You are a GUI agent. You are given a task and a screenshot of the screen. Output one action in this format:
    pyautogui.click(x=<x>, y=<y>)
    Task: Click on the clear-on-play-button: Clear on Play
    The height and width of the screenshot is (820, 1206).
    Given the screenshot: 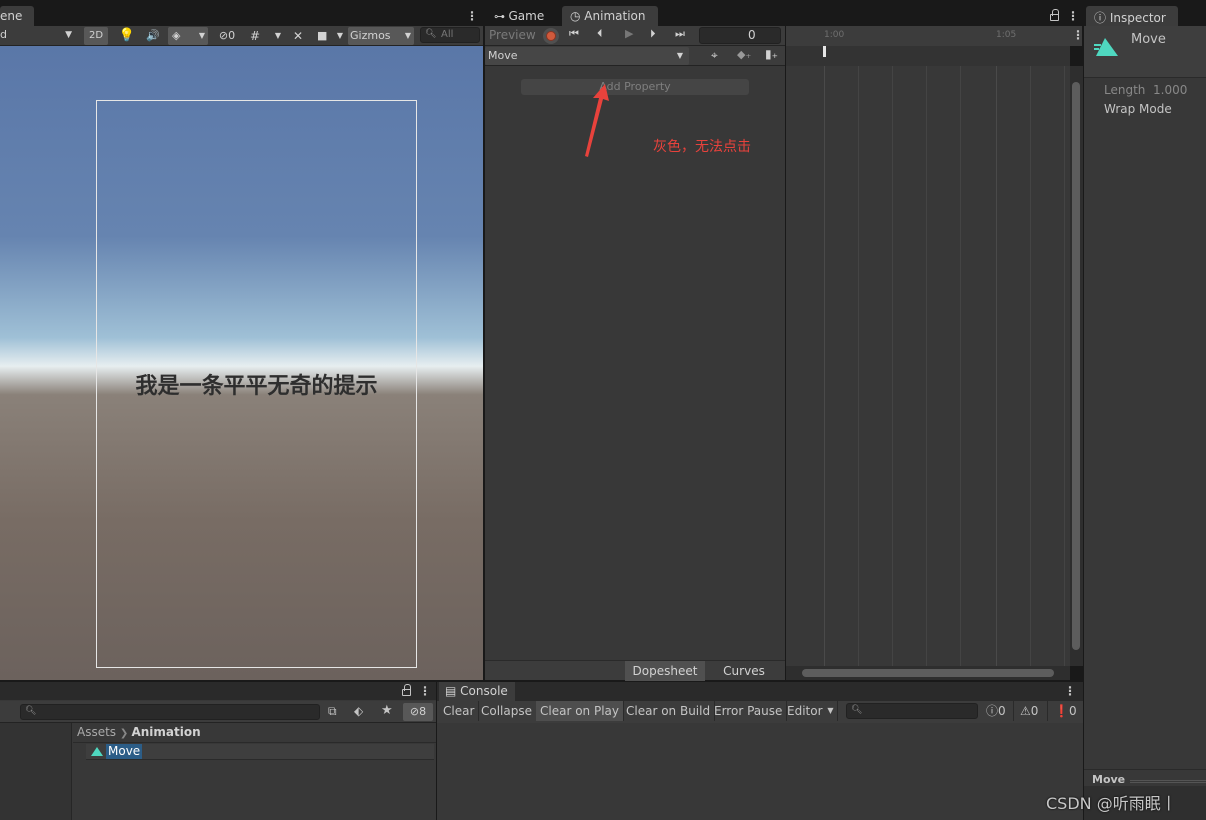 What is the action you would take?
    pyautogui.click(x=580, y=711)
    